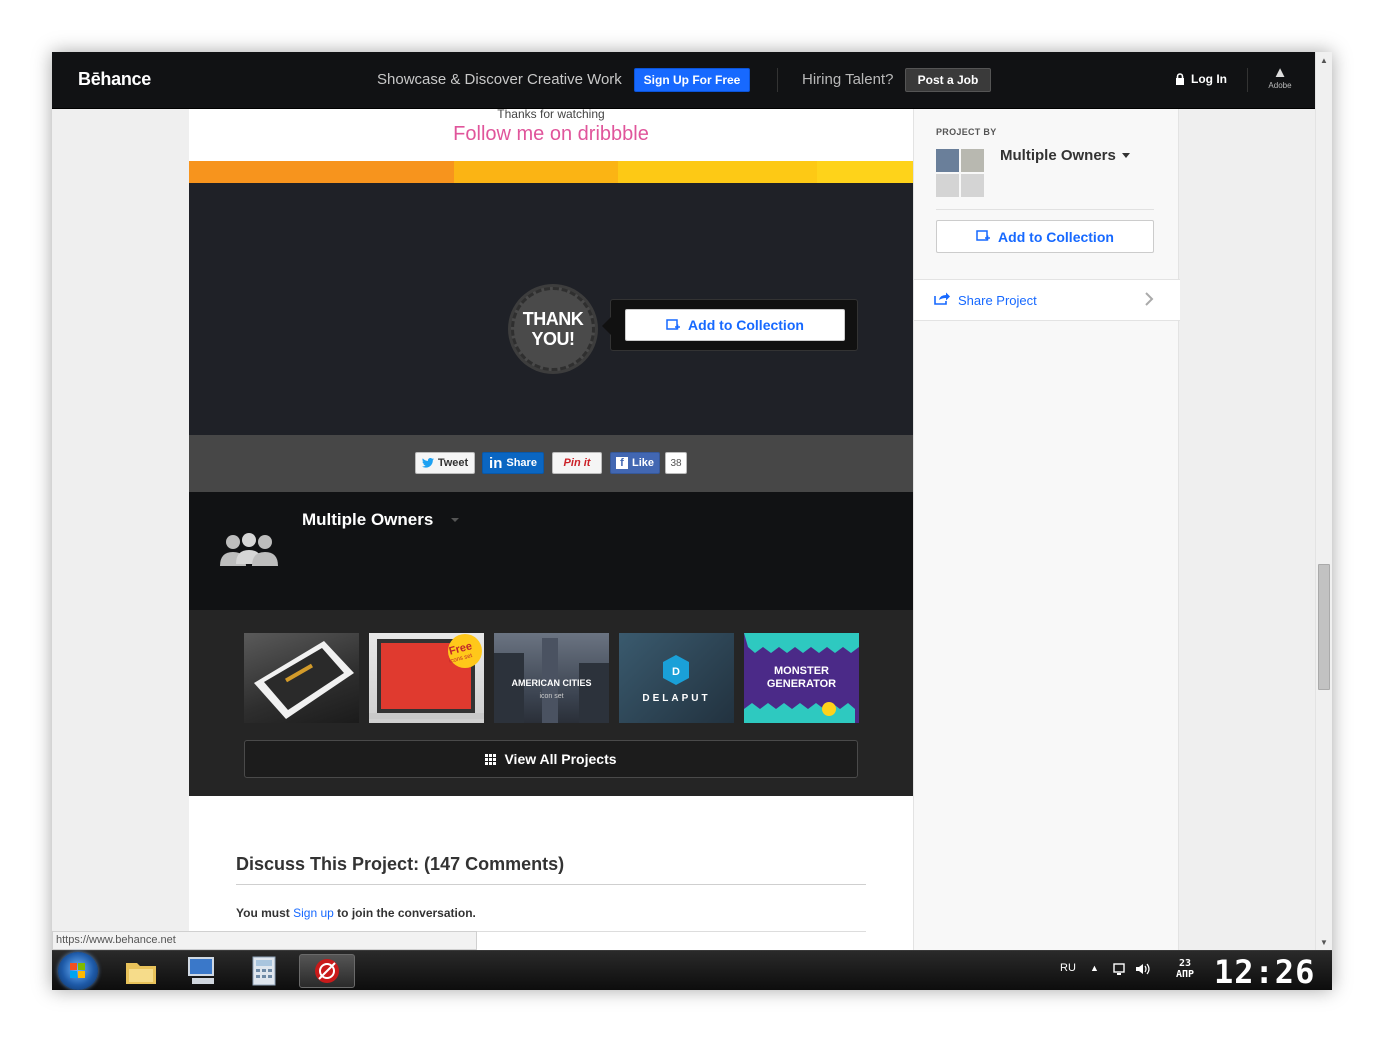 The image size is (1384, 1042). I want to click on share-bar: Tweet in Share Pin it f Like 38, so click(551, 463).